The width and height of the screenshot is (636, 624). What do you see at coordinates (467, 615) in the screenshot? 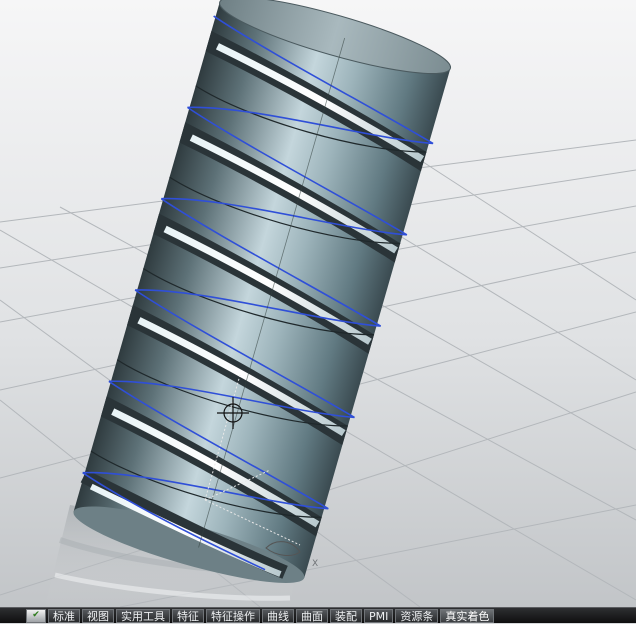
I see `tab-true-shading: 真实着色` at bounding box center [467, 615].